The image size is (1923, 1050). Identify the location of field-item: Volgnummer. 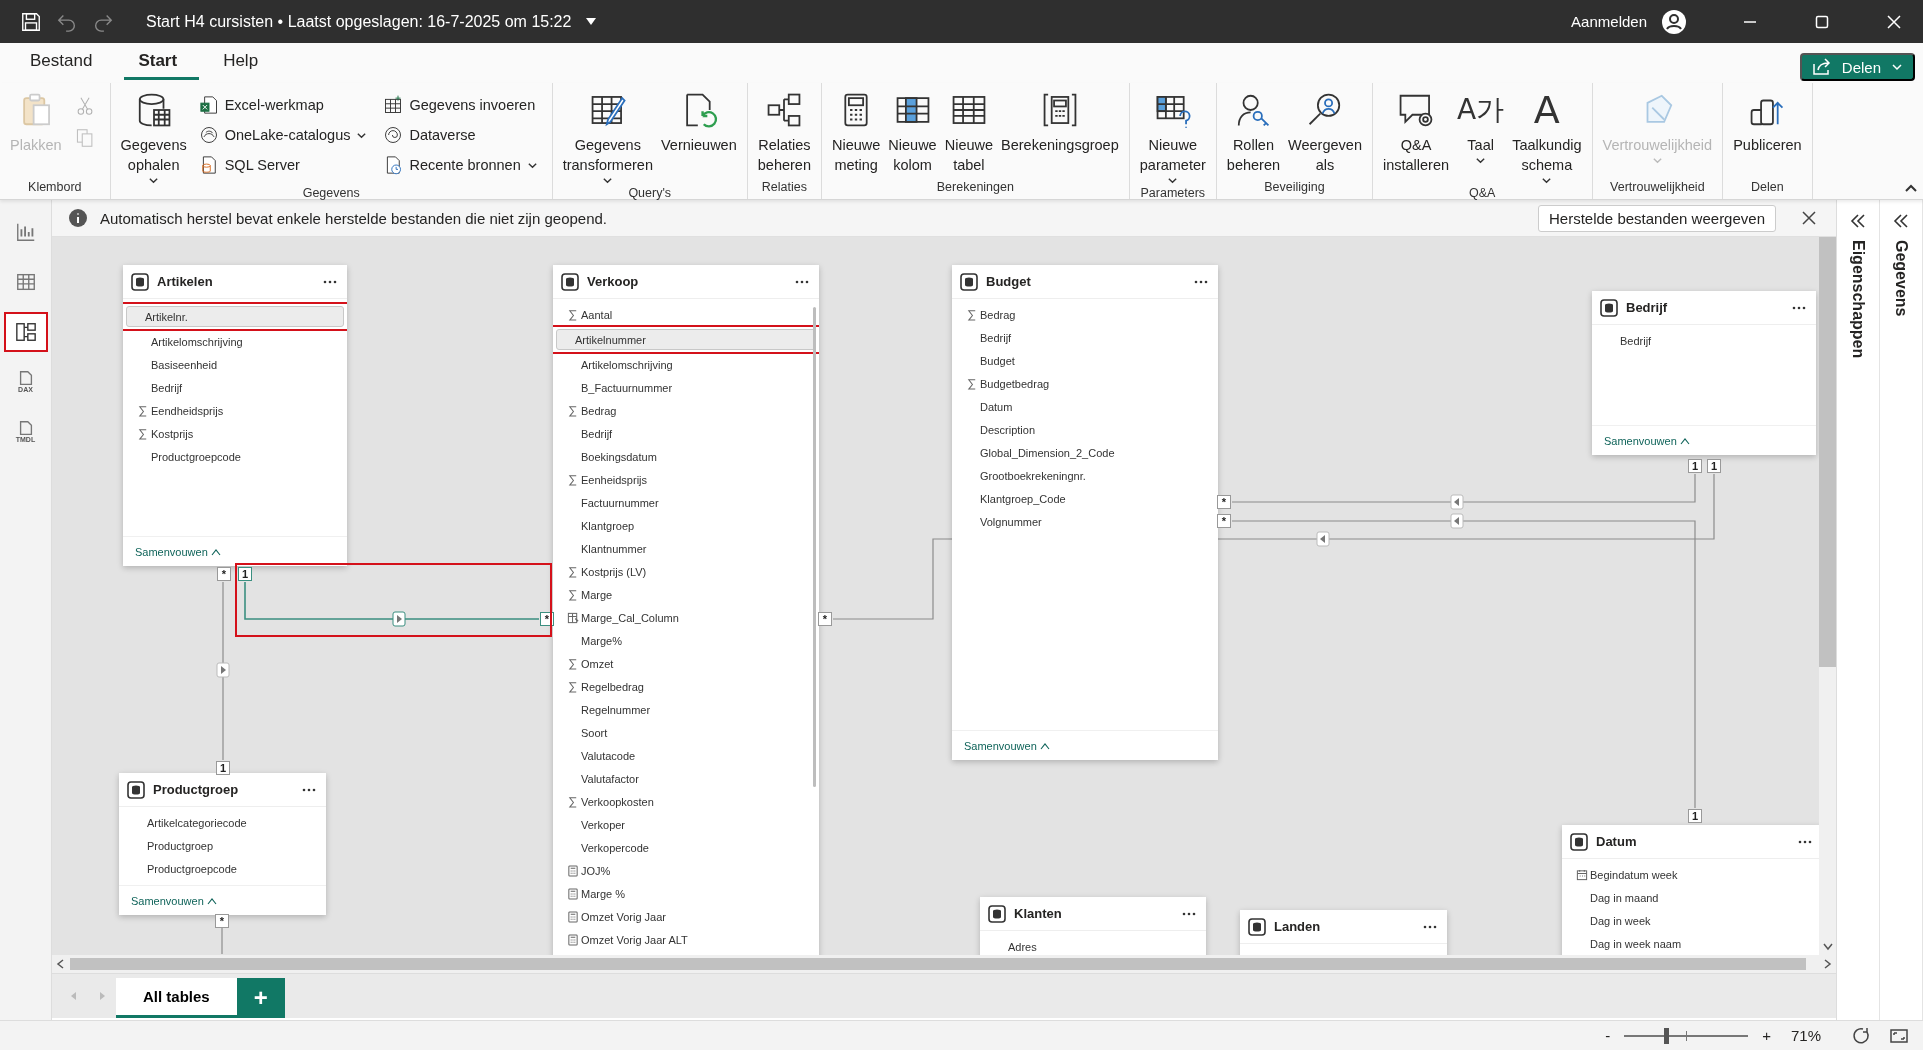
(1083, 521).